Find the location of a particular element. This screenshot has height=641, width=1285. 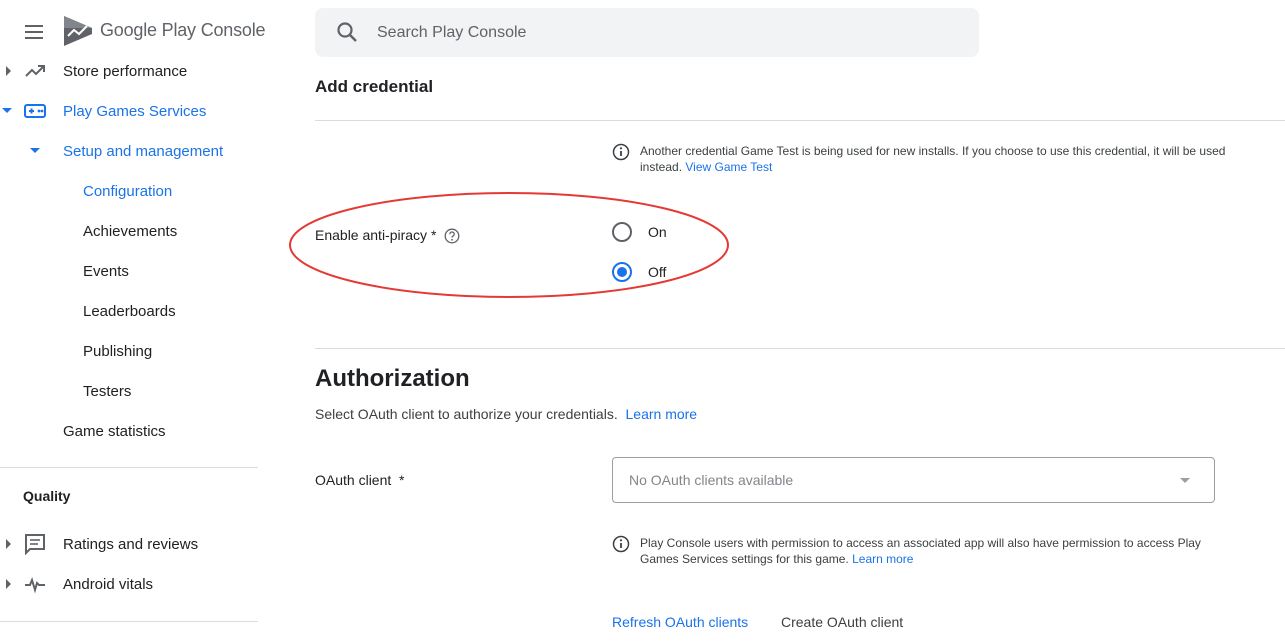

sidebar-item-store-performance: Store performance is located at coordinates (125, 71).